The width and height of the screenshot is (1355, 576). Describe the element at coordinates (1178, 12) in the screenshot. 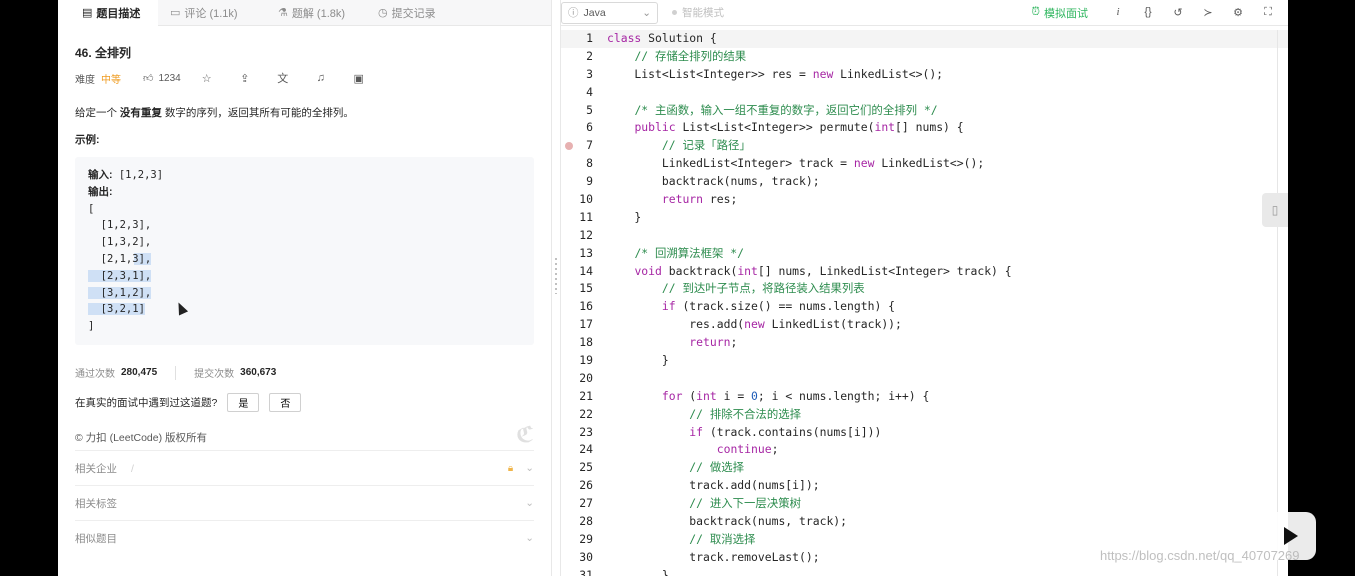

I see `reset-icon: ↺` at that location.